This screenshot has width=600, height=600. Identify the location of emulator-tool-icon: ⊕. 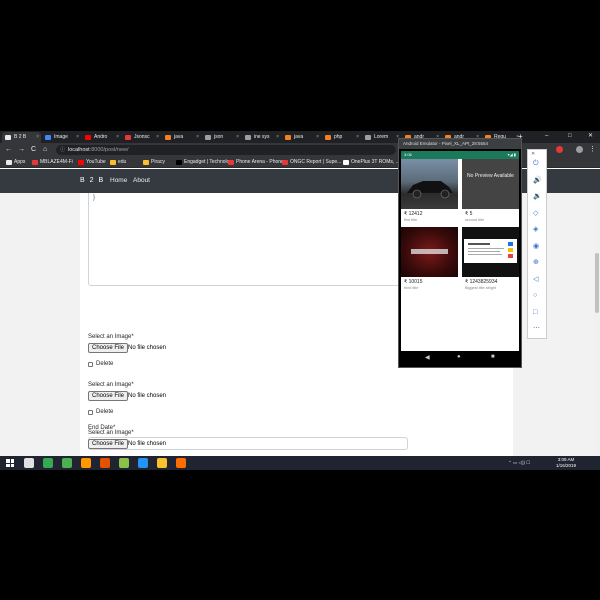
(536, 263).